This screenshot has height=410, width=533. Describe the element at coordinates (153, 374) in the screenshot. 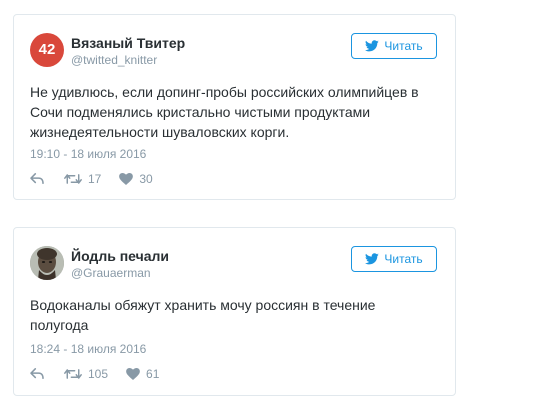

I see `like-count: 61` at that location.